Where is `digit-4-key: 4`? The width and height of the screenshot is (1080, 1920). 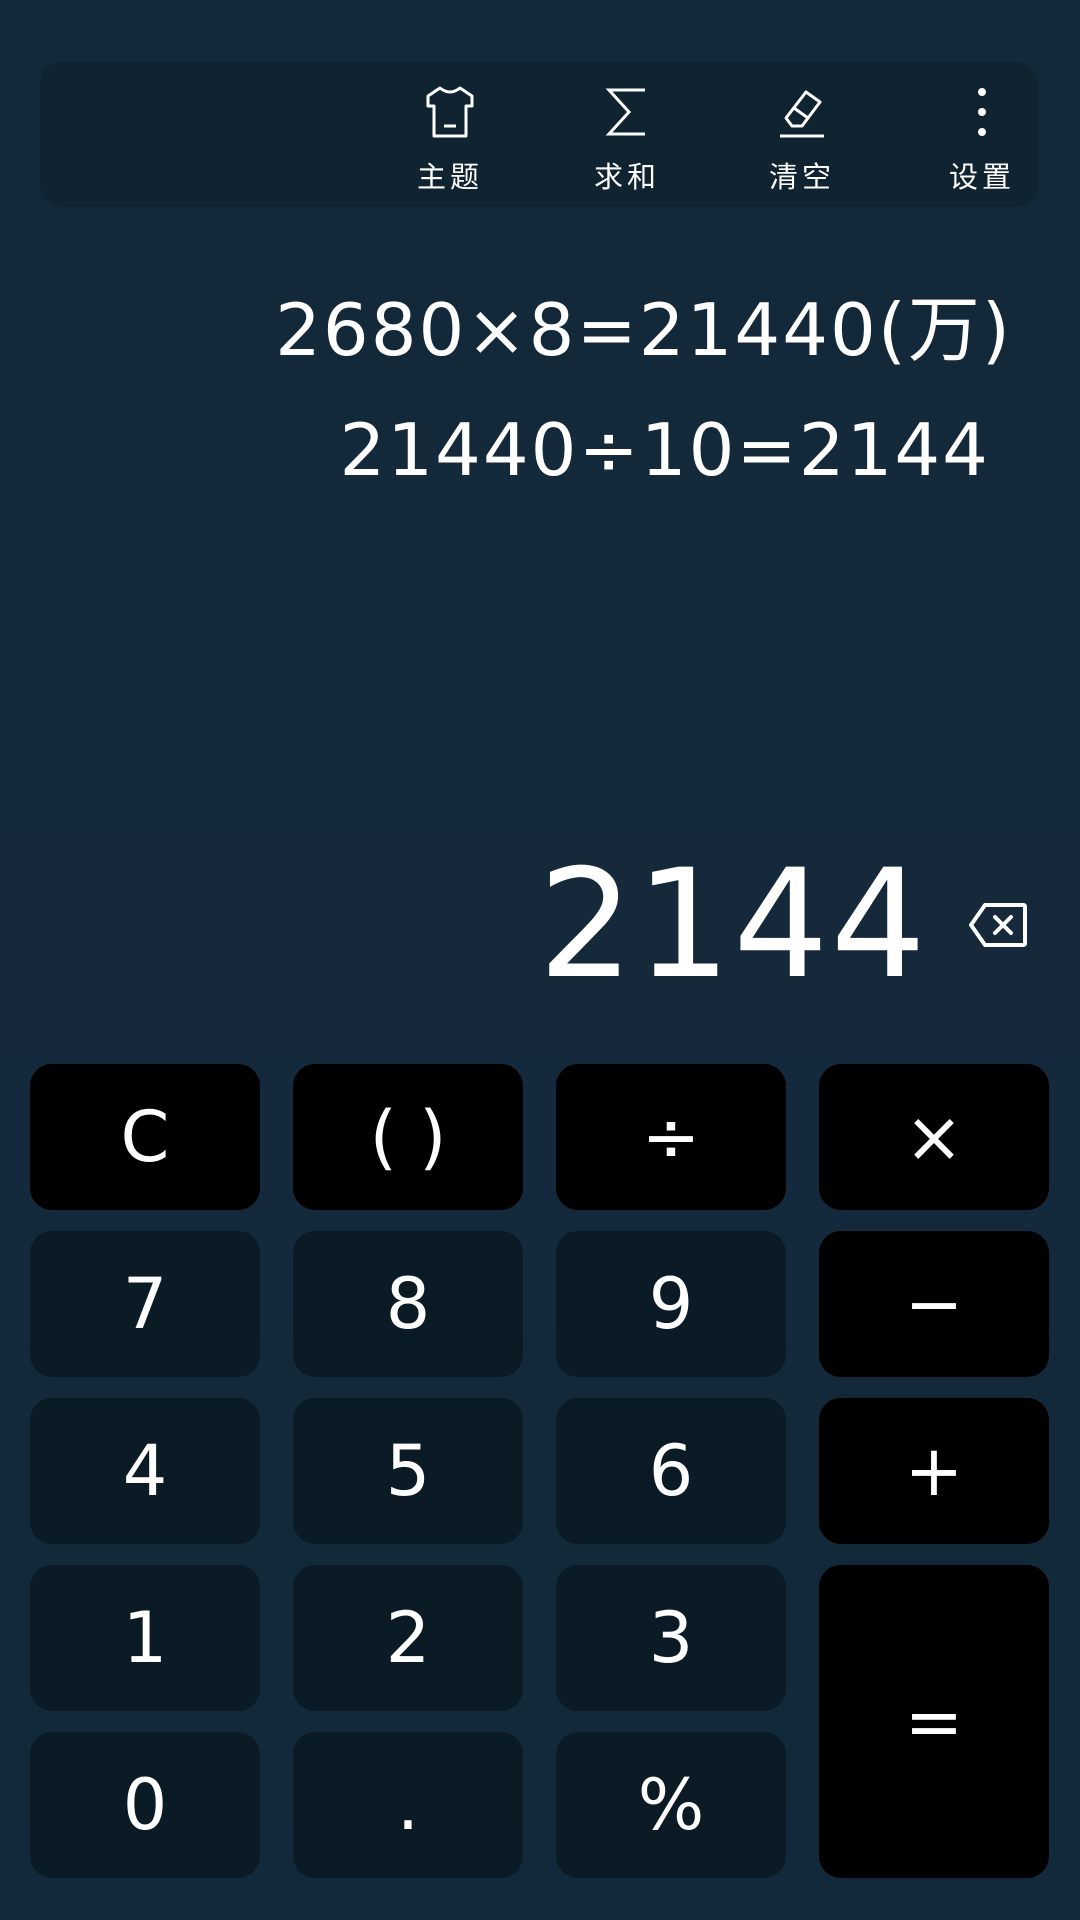 digit-4-key: 4 is located at coordinates (145, 1471).